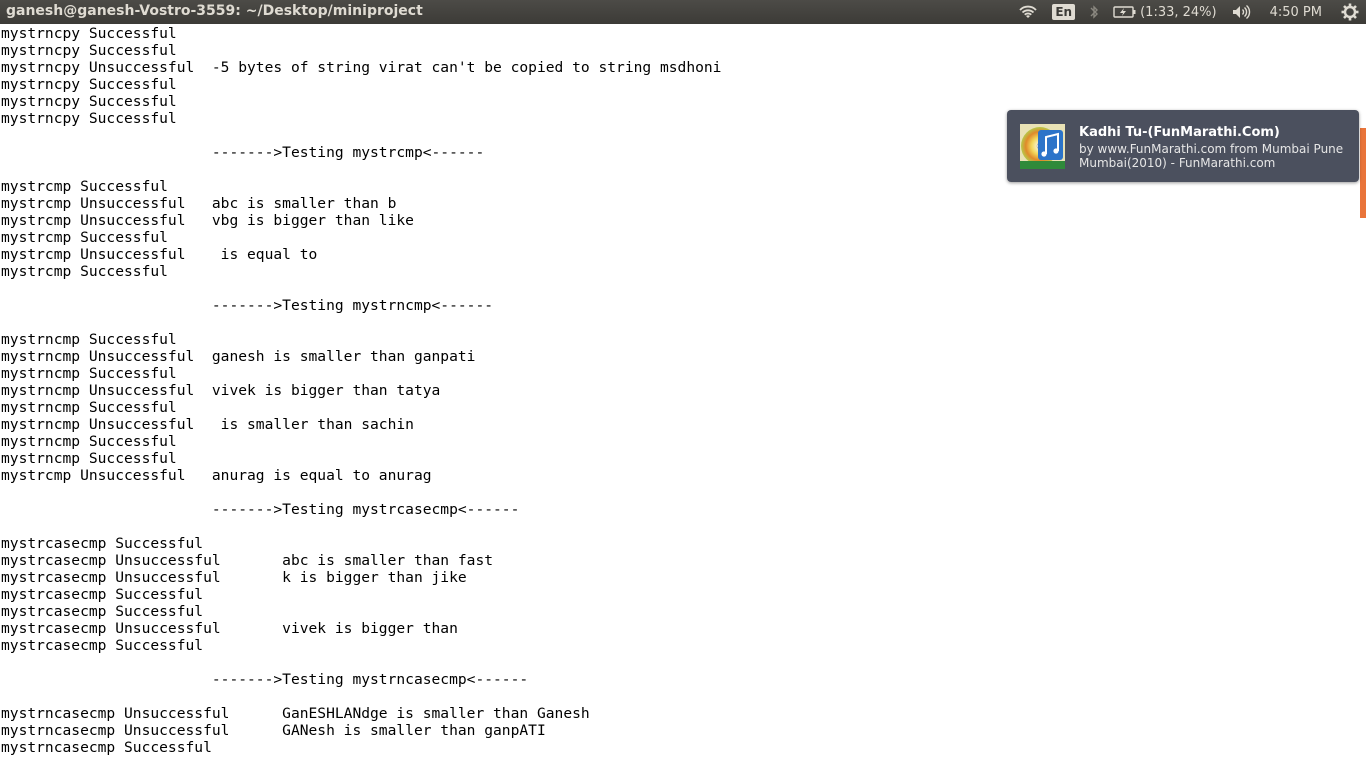 The width and height of the screenshot is (1366, 768). What do you see at coordinates (1124, 12) in the screenshot?
I see `battery-icon` at bounding box center [1124, 12].